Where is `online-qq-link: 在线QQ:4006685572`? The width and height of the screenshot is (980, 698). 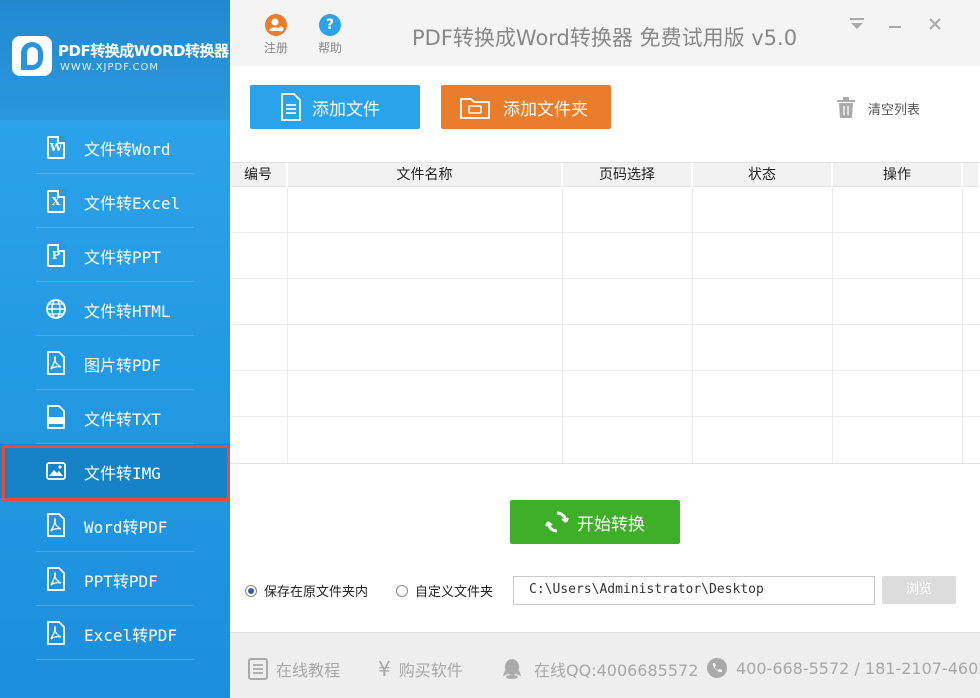 online-qq-link: 在线QQ:4006685572 is located at coordinates (600, 669).